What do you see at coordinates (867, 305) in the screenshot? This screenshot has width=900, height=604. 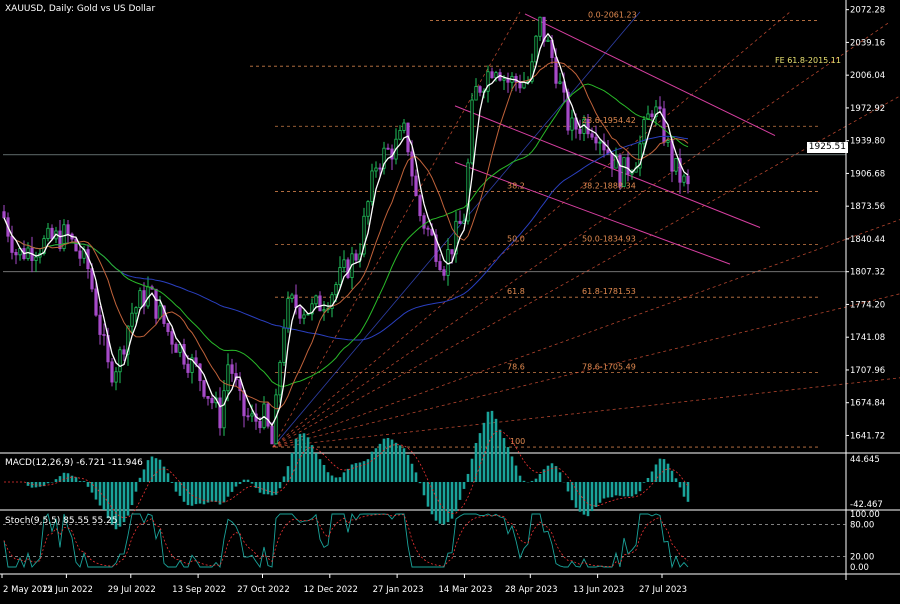 I see `price-tick-label: 1774.20` at bounding box center [867, 305].